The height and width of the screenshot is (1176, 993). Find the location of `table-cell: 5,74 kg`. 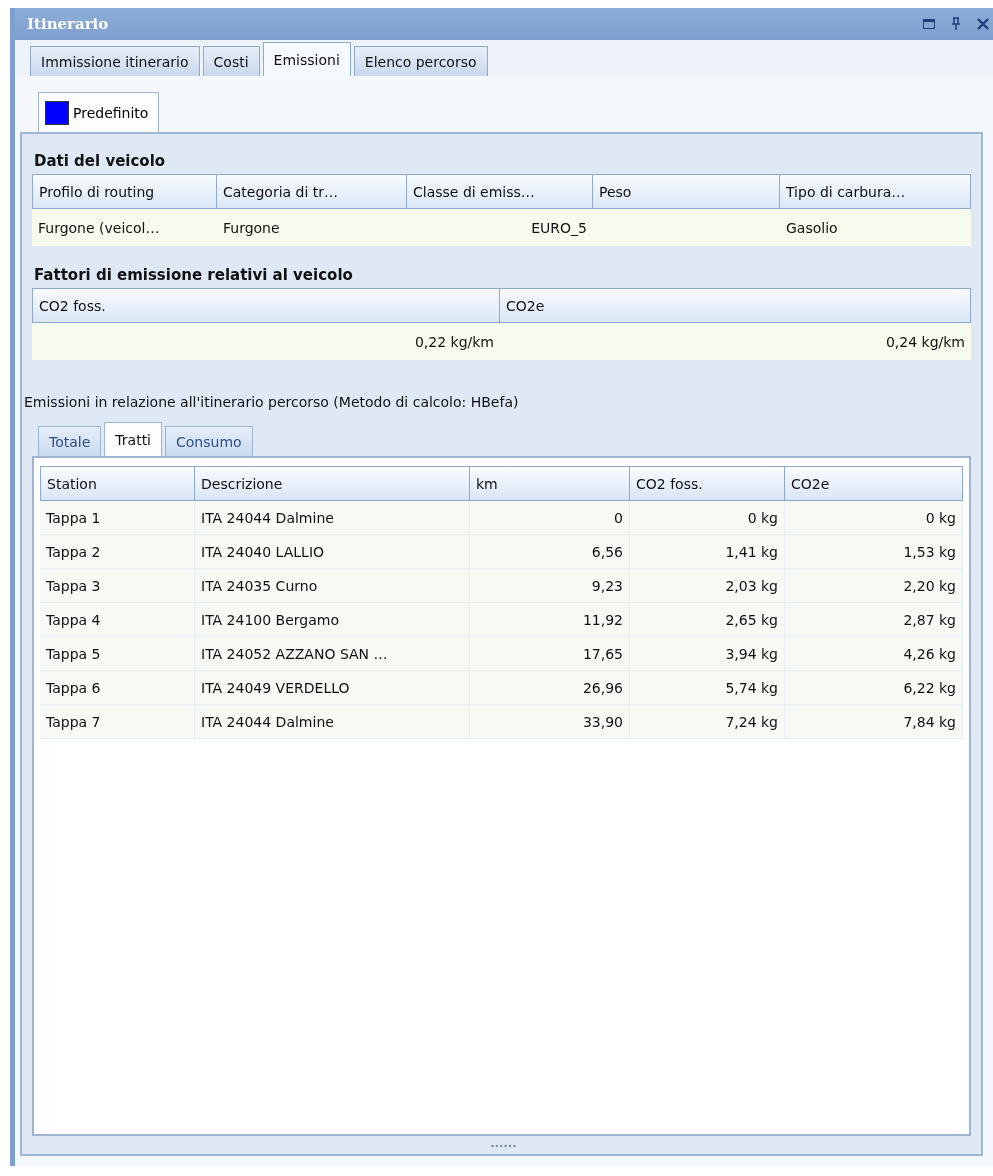

table-cell: 5,74 kg is located at coordinates (707, 688).